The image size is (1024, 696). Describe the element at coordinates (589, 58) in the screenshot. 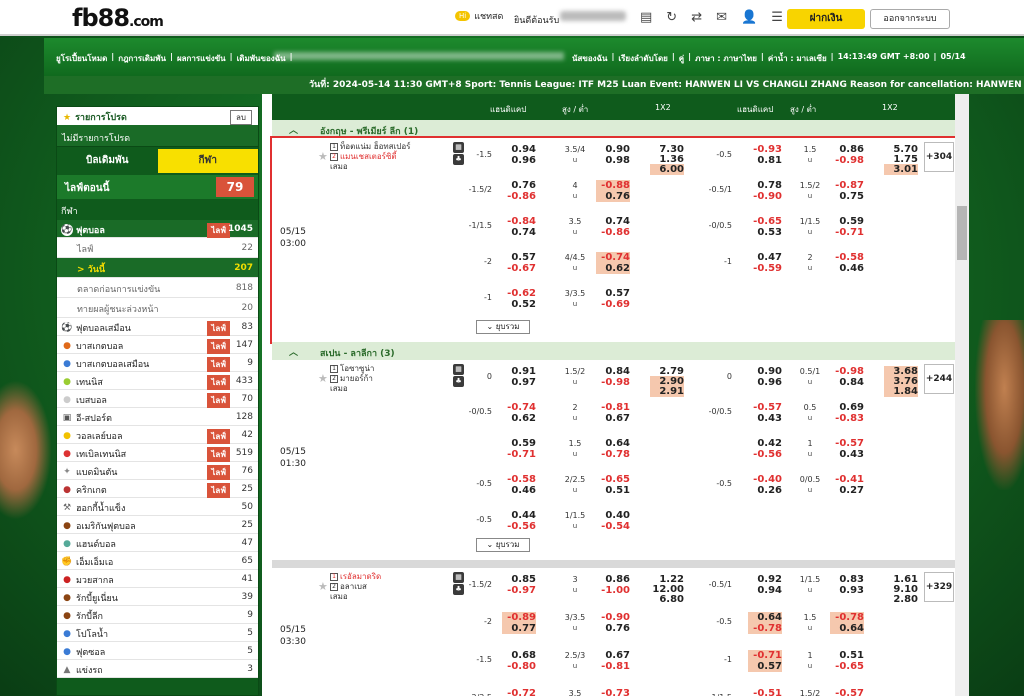

I see `nav-link: นัสของฉัน` at that location.